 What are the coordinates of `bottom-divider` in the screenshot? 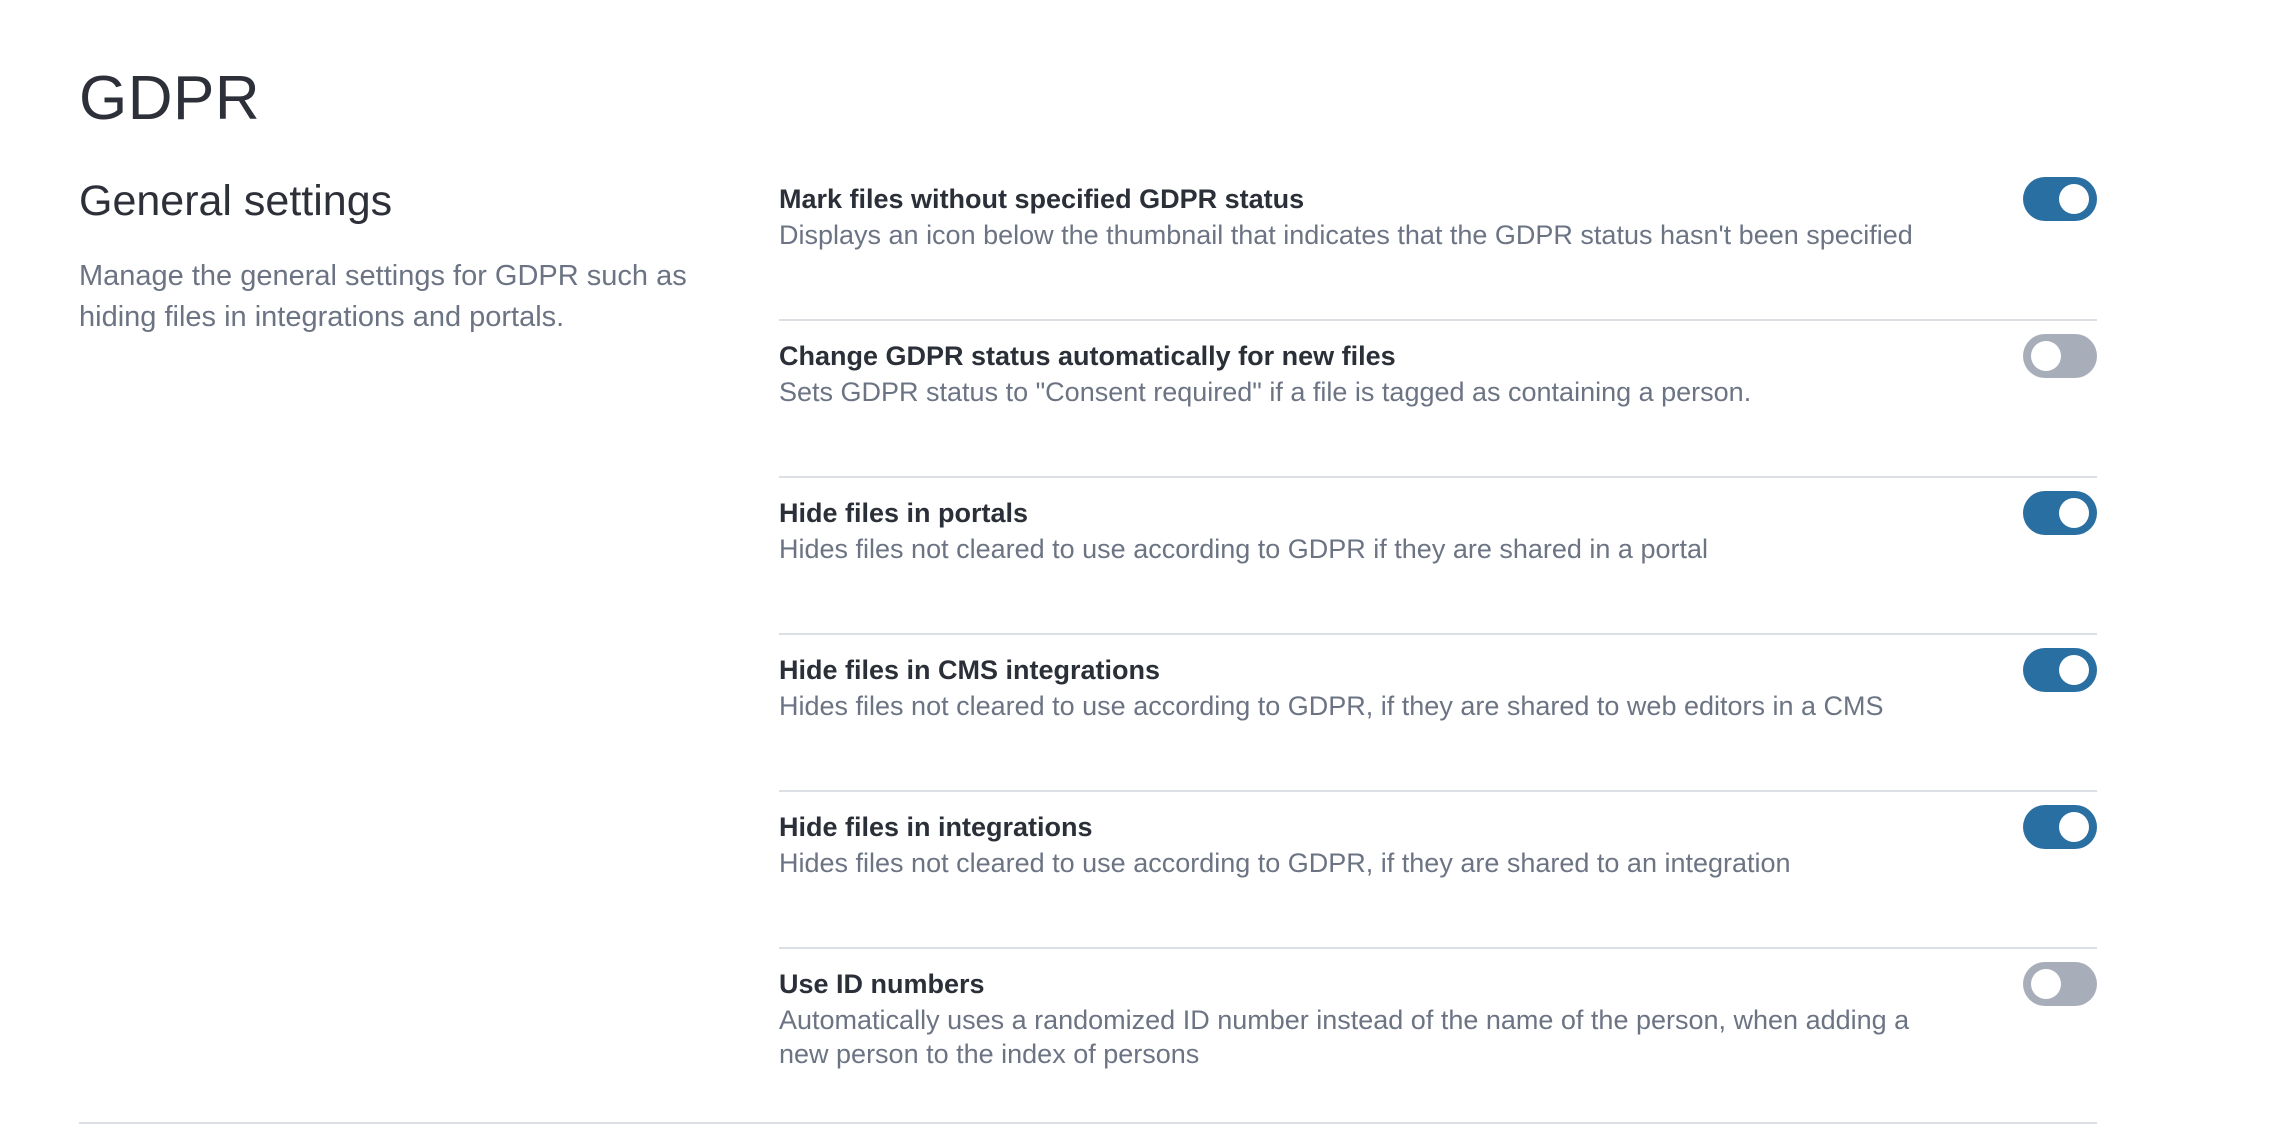 It's located at (1088, 1123).